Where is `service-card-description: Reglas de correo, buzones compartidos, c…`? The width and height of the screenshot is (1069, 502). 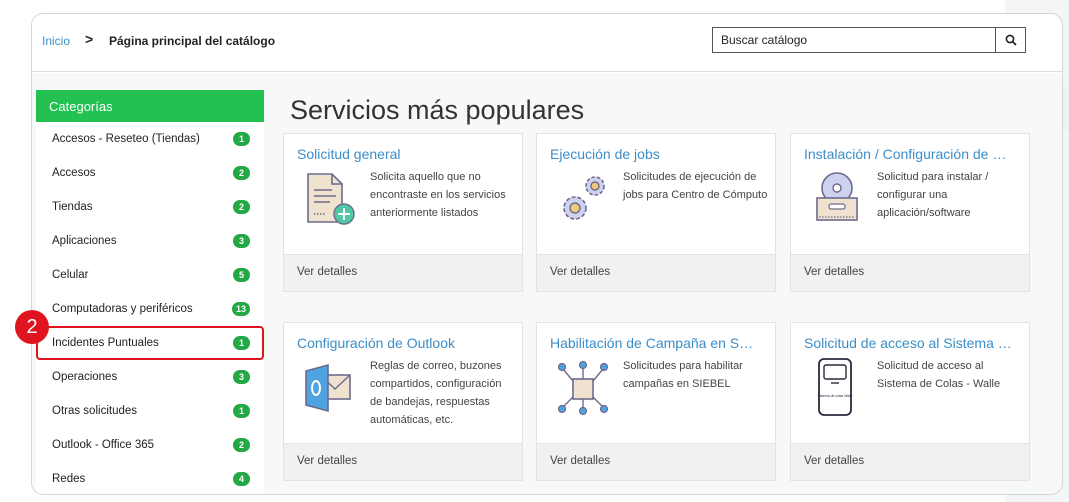
service-card-description: Reglas de correo, buzones compartidos, c… is located at coordinates (436, 393).